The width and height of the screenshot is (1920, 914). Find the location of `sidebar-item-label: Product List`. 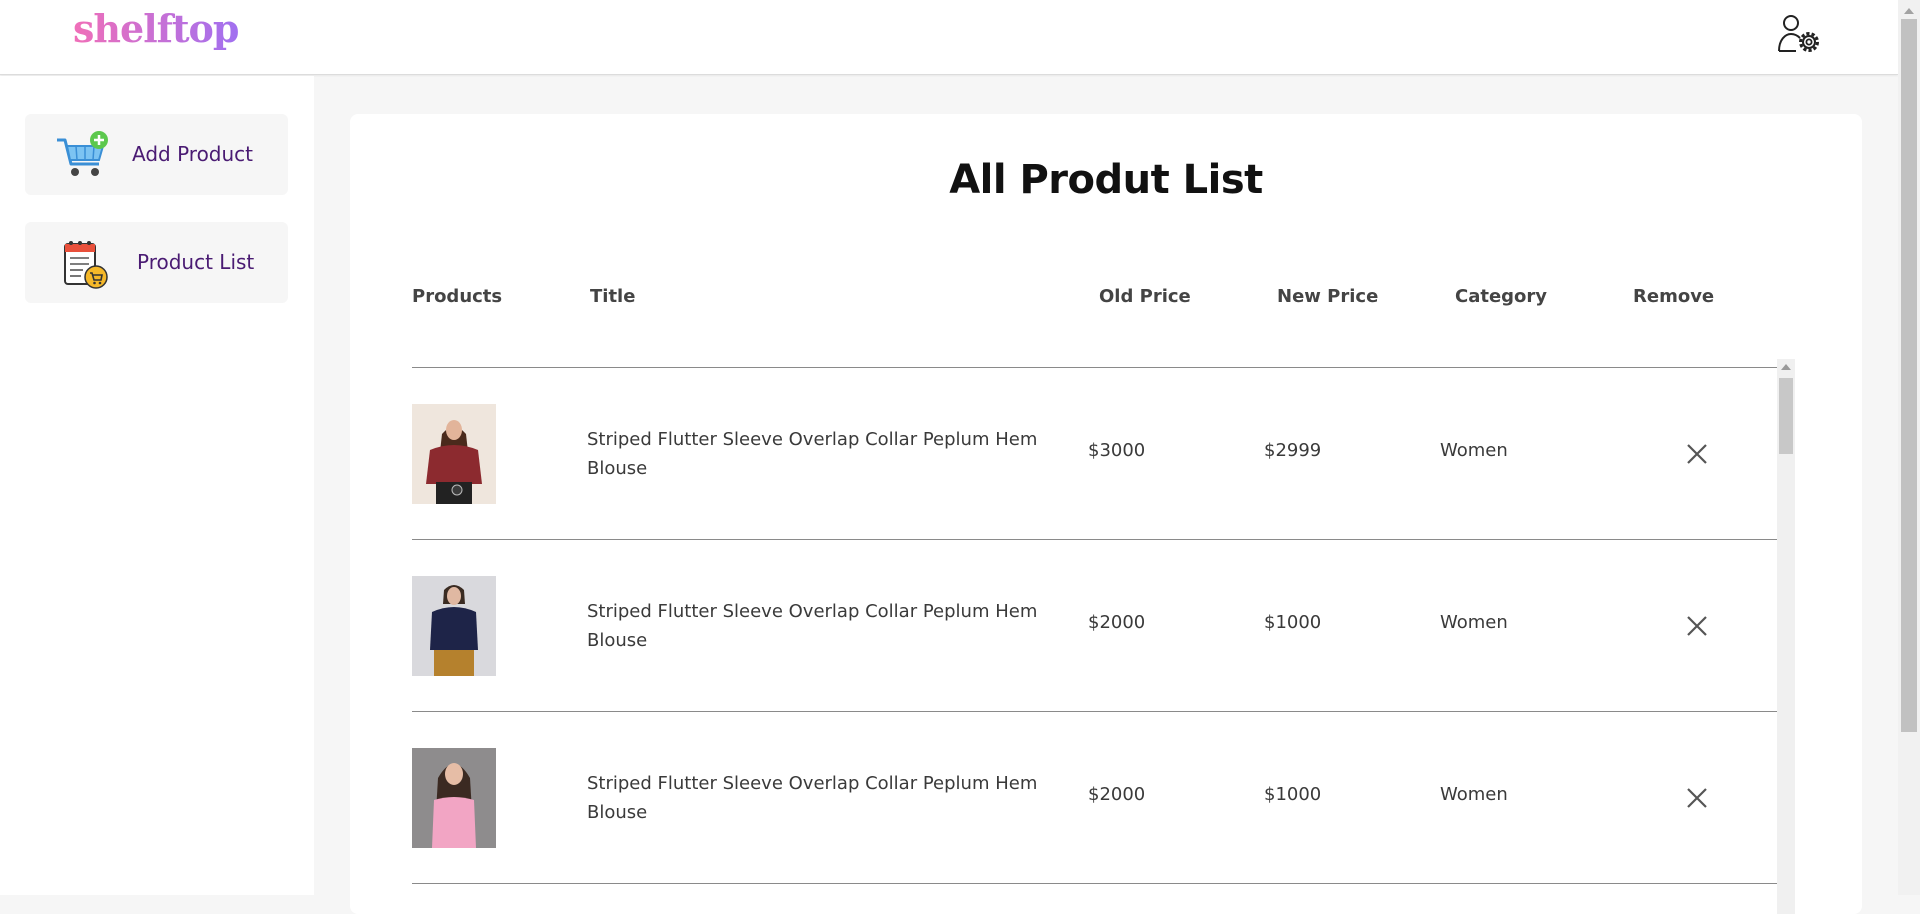

sidebar-item-label: Product List is located at coordinates (196, 262).